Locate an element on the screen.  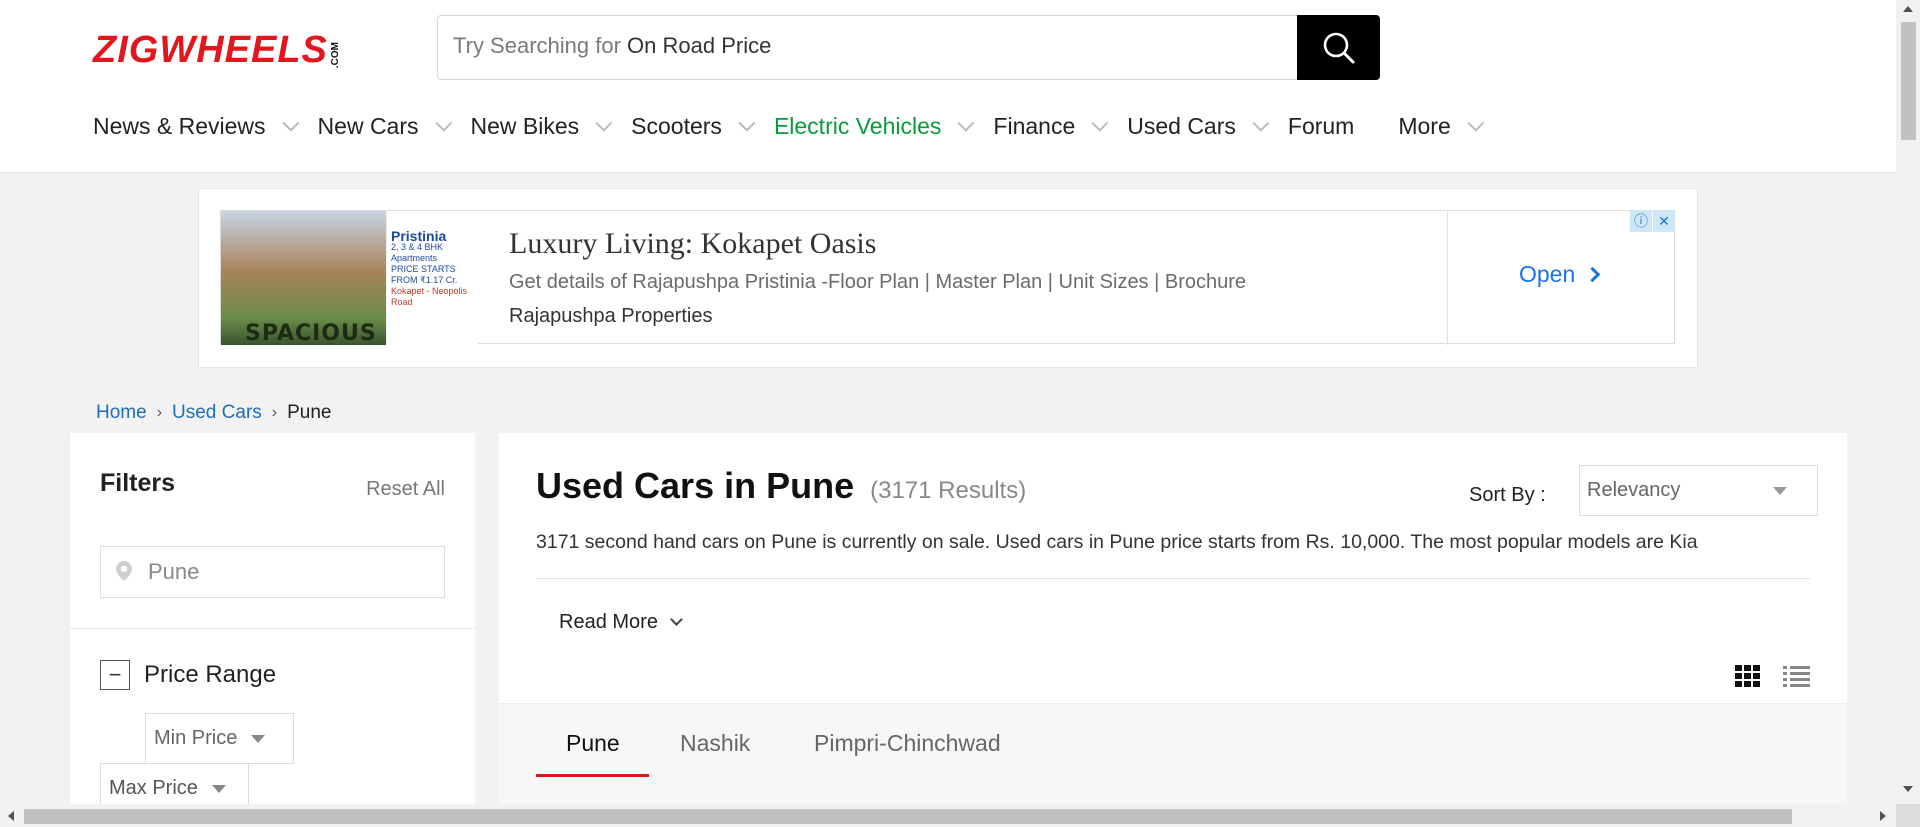
horizontal-scroll-thumb is located at coordinates (908, 816).